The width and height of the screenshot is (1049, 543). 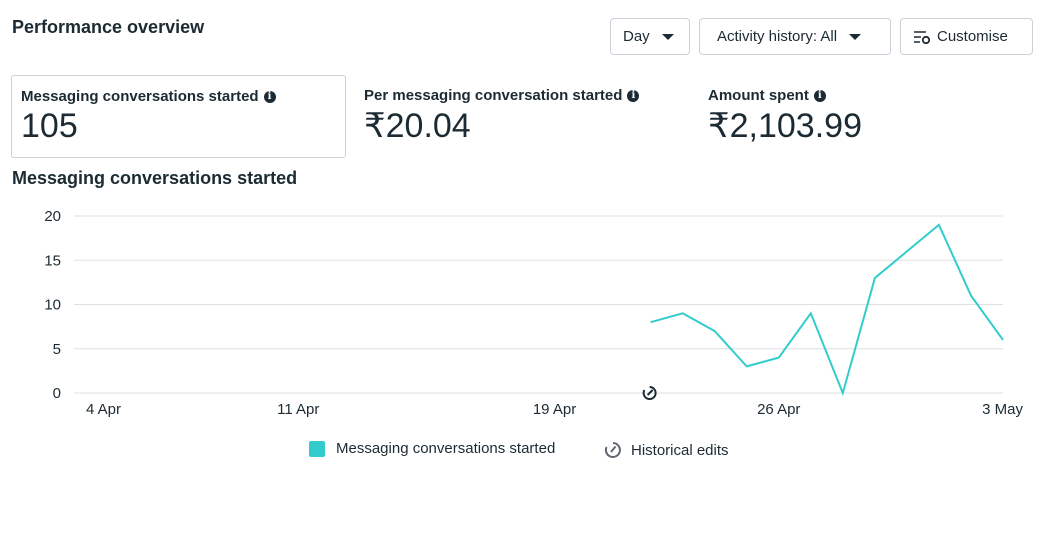 I want to click on customise-label: Customise, so click(x=972, y=36).